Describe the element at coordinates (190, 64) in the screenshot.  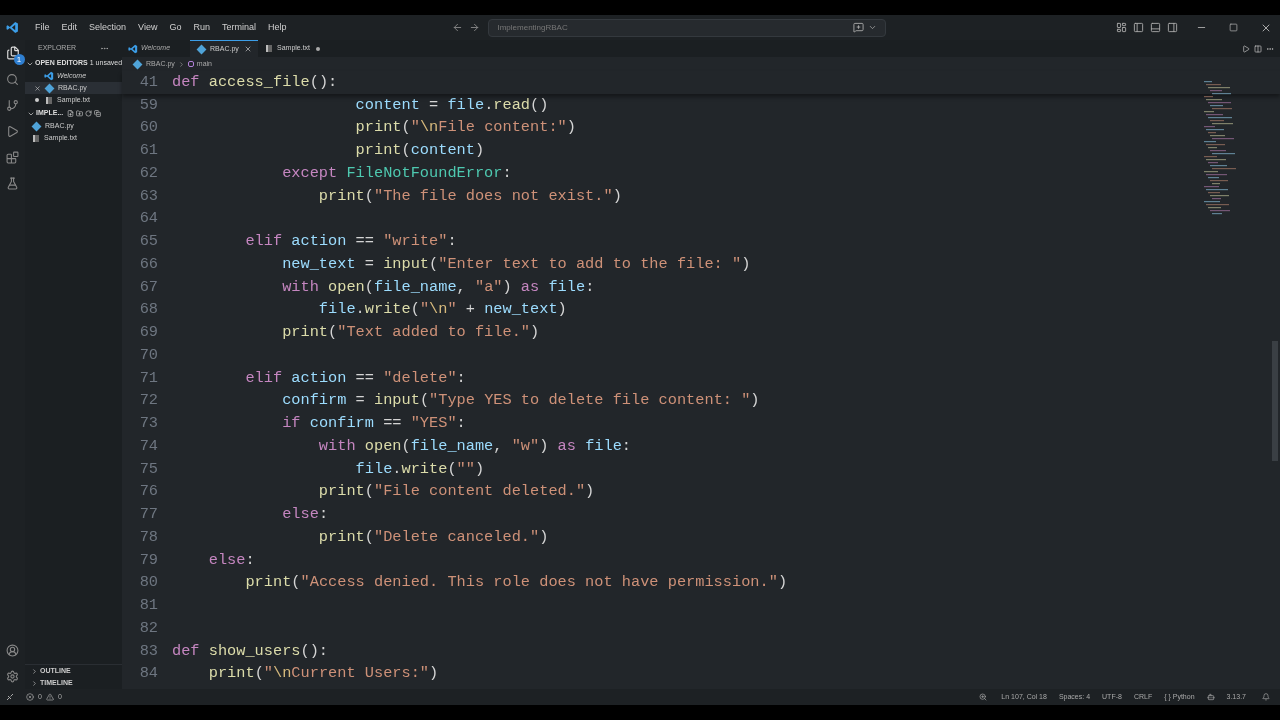
I see `symbol-icon` at that location.